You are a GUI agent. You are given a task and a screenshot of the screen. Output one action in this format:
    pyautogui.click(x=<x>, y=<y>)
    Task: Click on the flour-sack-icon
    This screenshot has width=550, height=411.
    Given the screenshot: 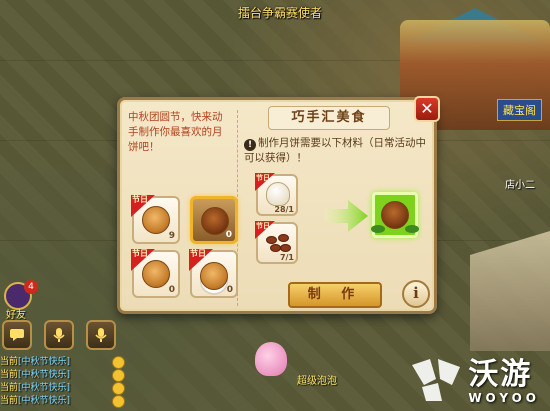 What is the action you would take?
    pyautogui.click(x=278, y=194)
    